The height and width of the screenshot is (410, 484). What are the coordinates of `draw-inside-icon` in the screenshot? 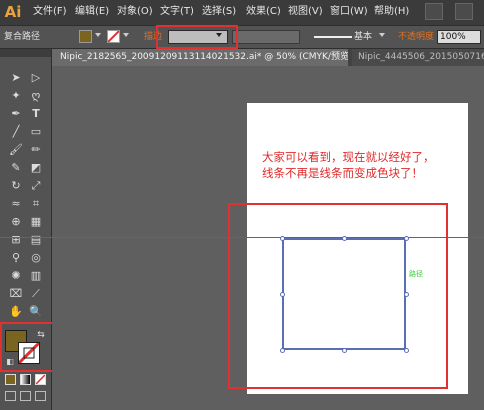 It's located at (40, 396).